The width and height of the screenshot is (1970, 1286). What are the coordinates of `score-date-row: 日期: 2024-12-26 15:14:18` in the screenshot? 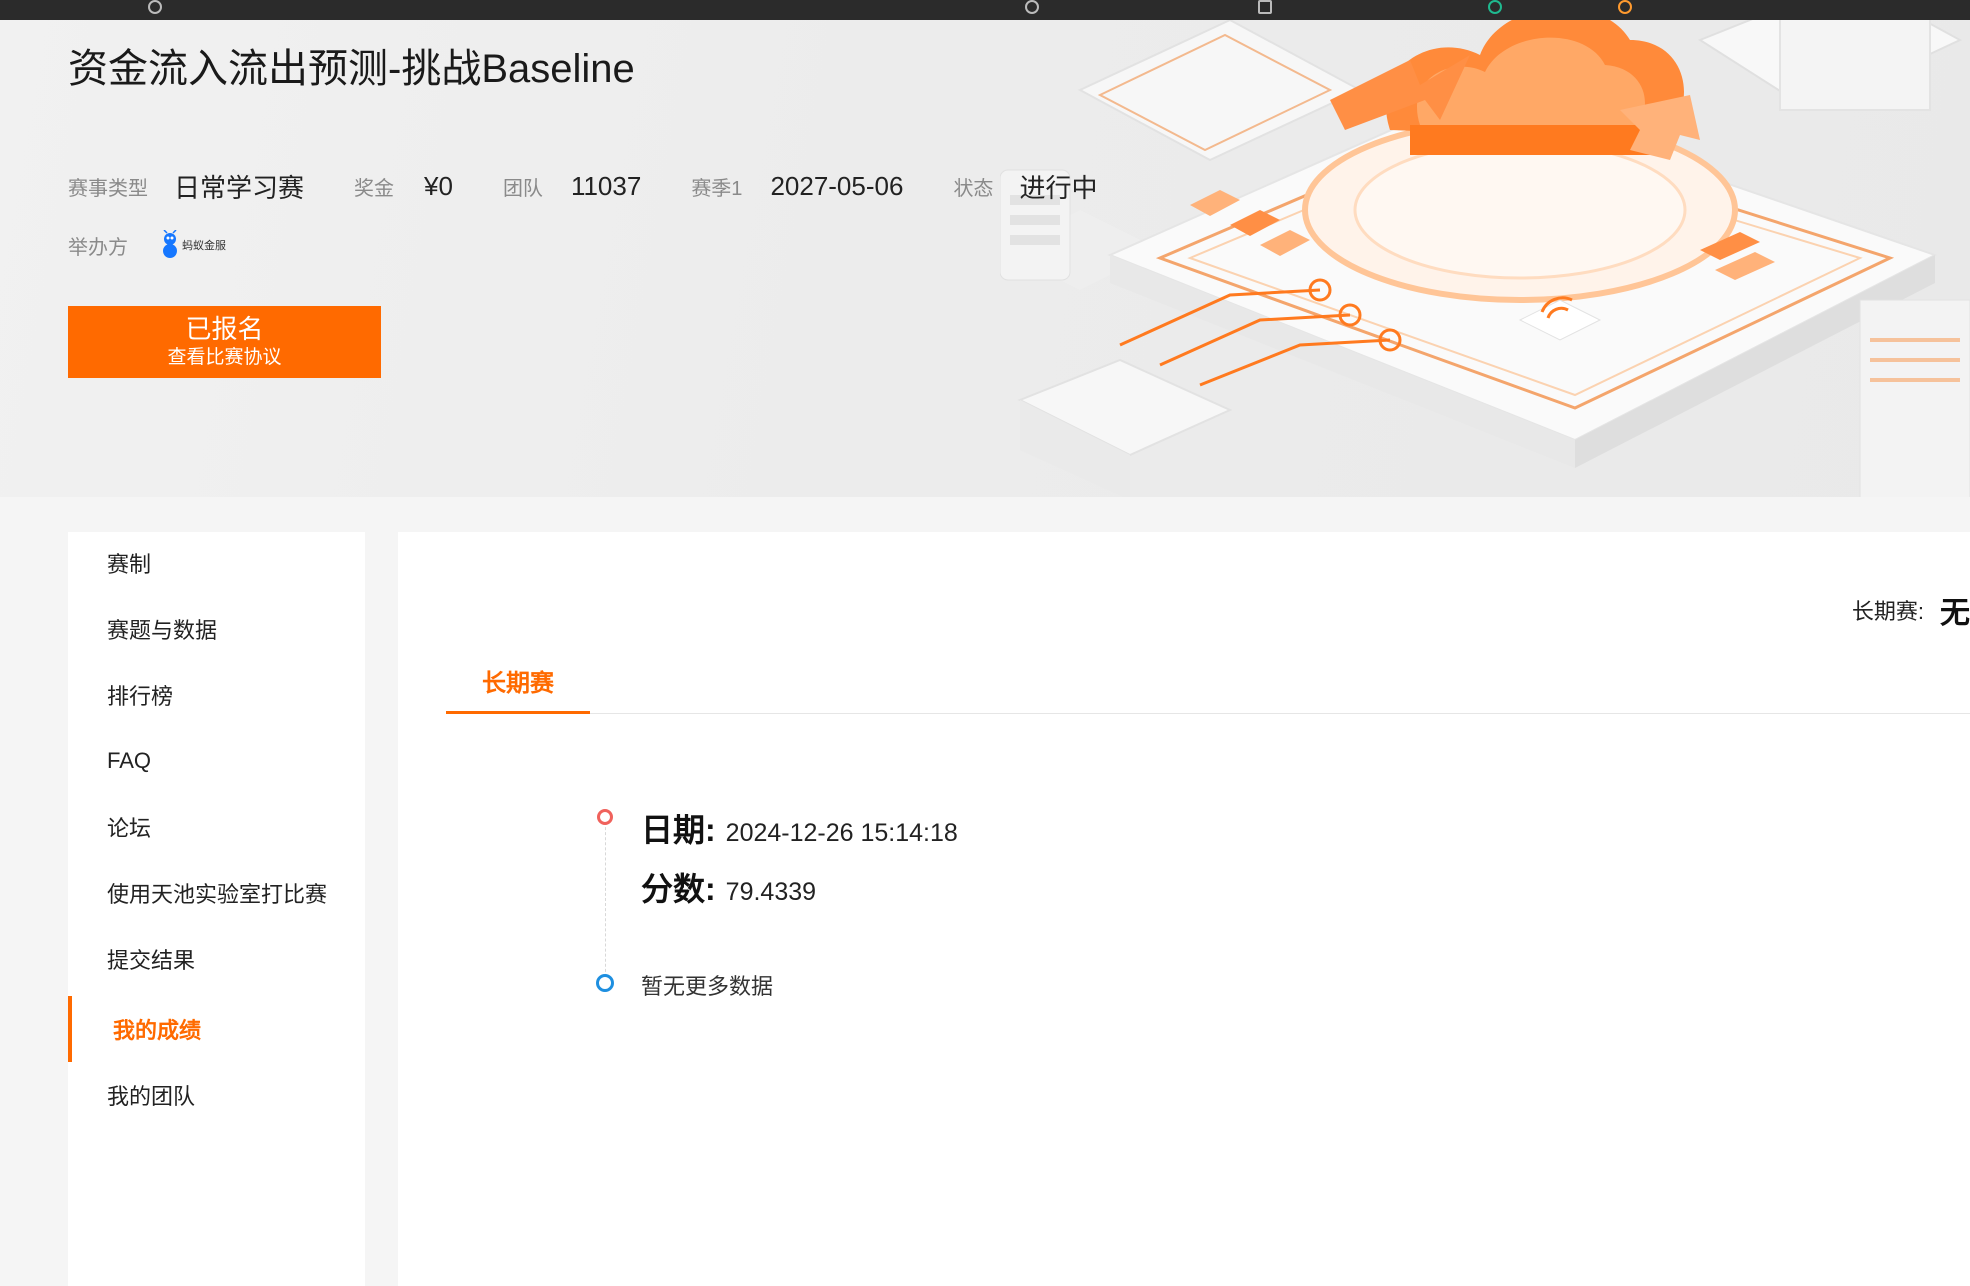 It's located at (799, 828).